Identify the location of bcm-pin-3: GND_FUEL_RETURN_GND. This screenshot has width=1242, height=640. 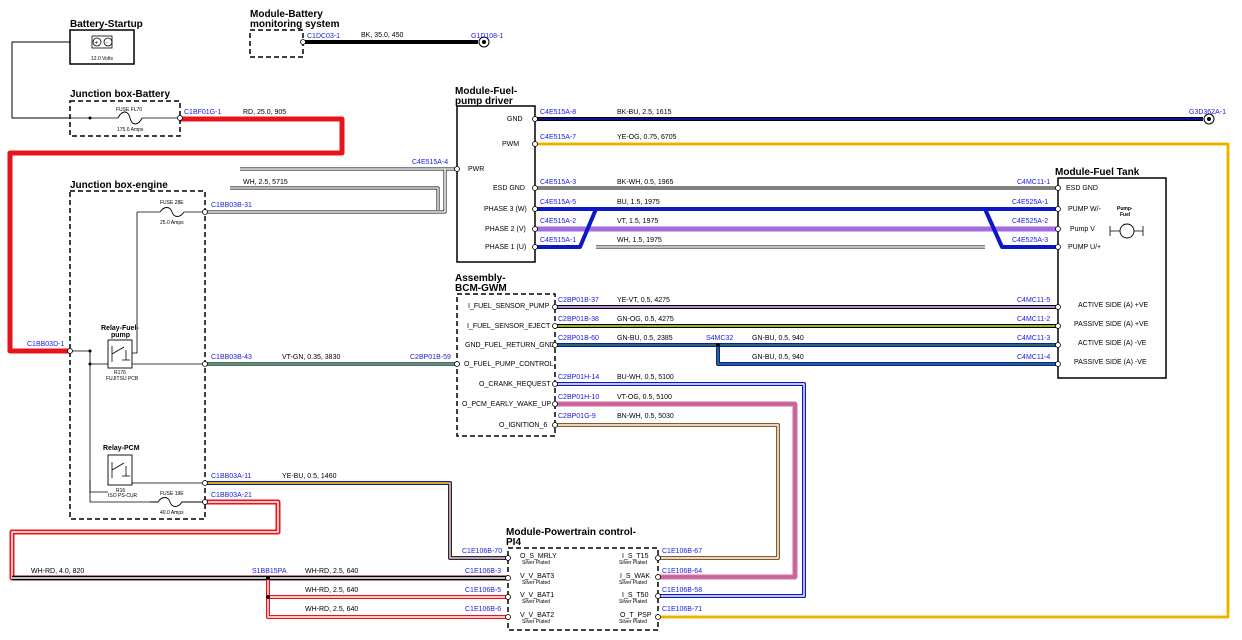
(510, 345).